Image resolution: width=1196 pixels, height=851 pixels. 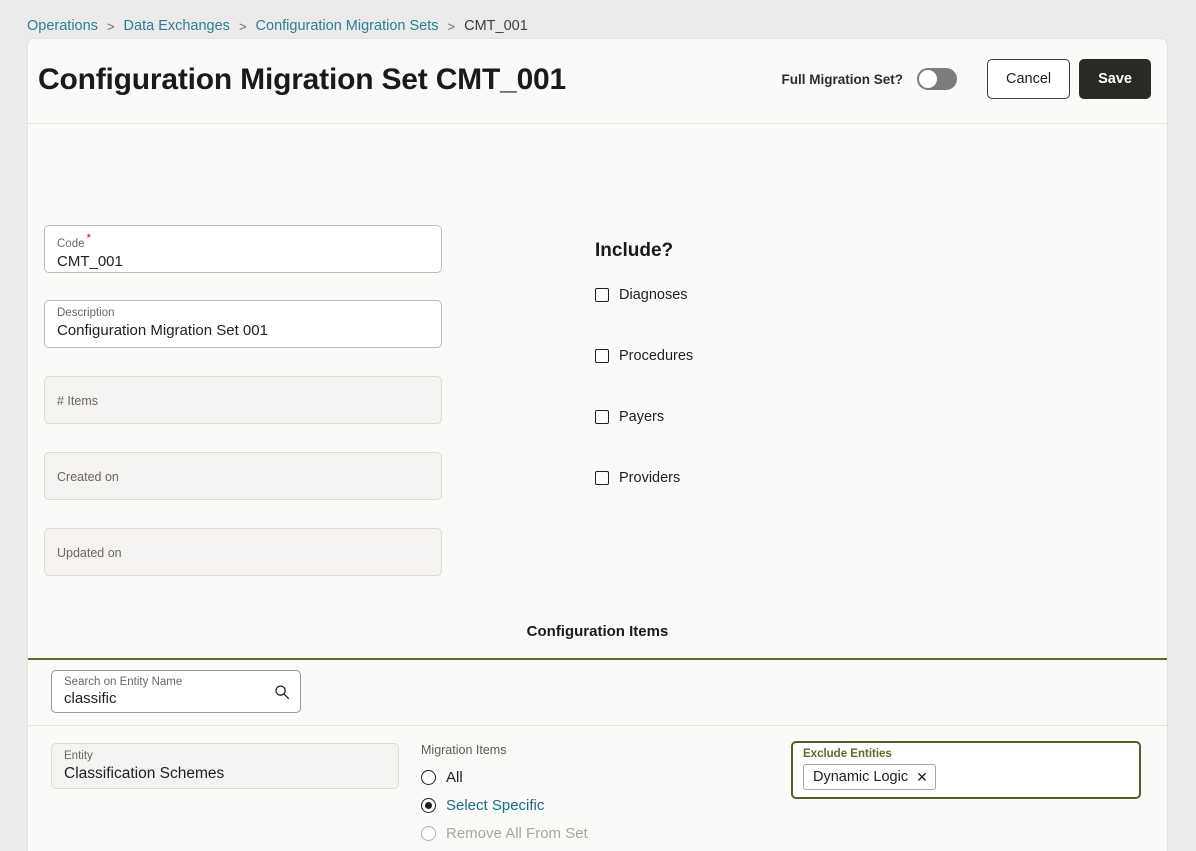 What do you see at coordinates (74, 240) in the screenshot?
I see `code-field-label: Code *` at bounding box center [74, 240].